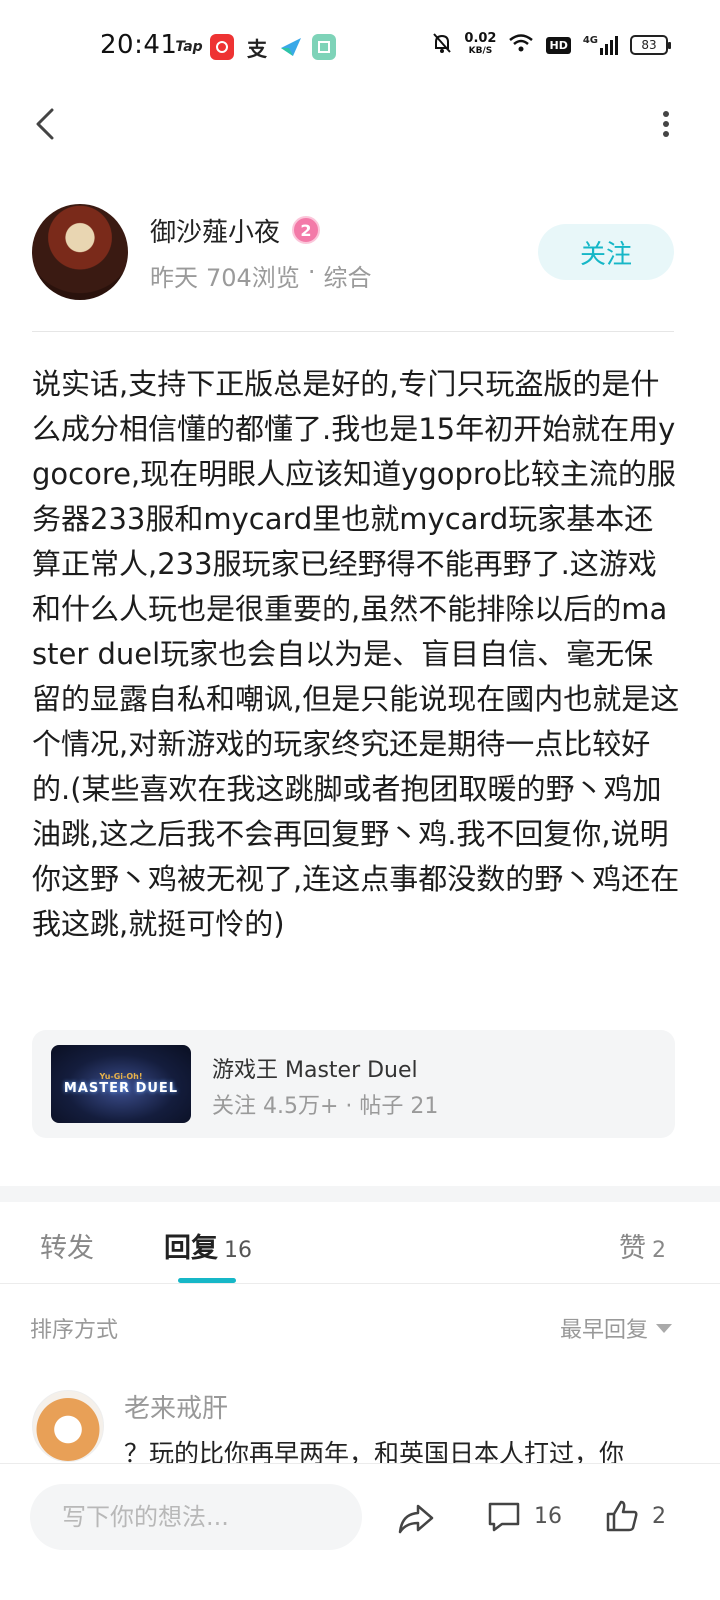 This screenshot has width=720, height=1600. Describe the element at coordinates (606, 252) in the screenshot. I see `follow-button: 关注` at that location.